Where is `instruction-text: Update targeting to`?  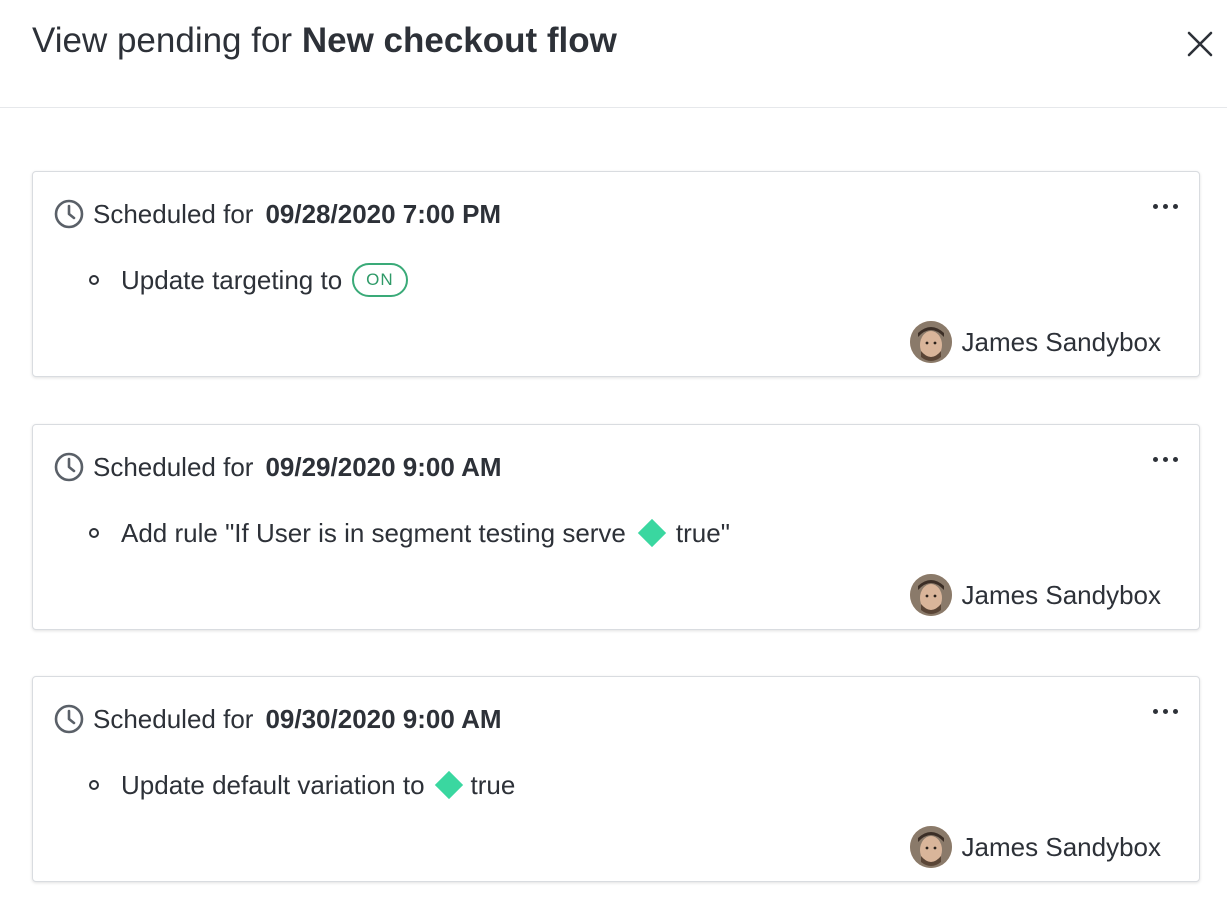 instruction-text: Update targeting to is located at coordinates (232, 279).